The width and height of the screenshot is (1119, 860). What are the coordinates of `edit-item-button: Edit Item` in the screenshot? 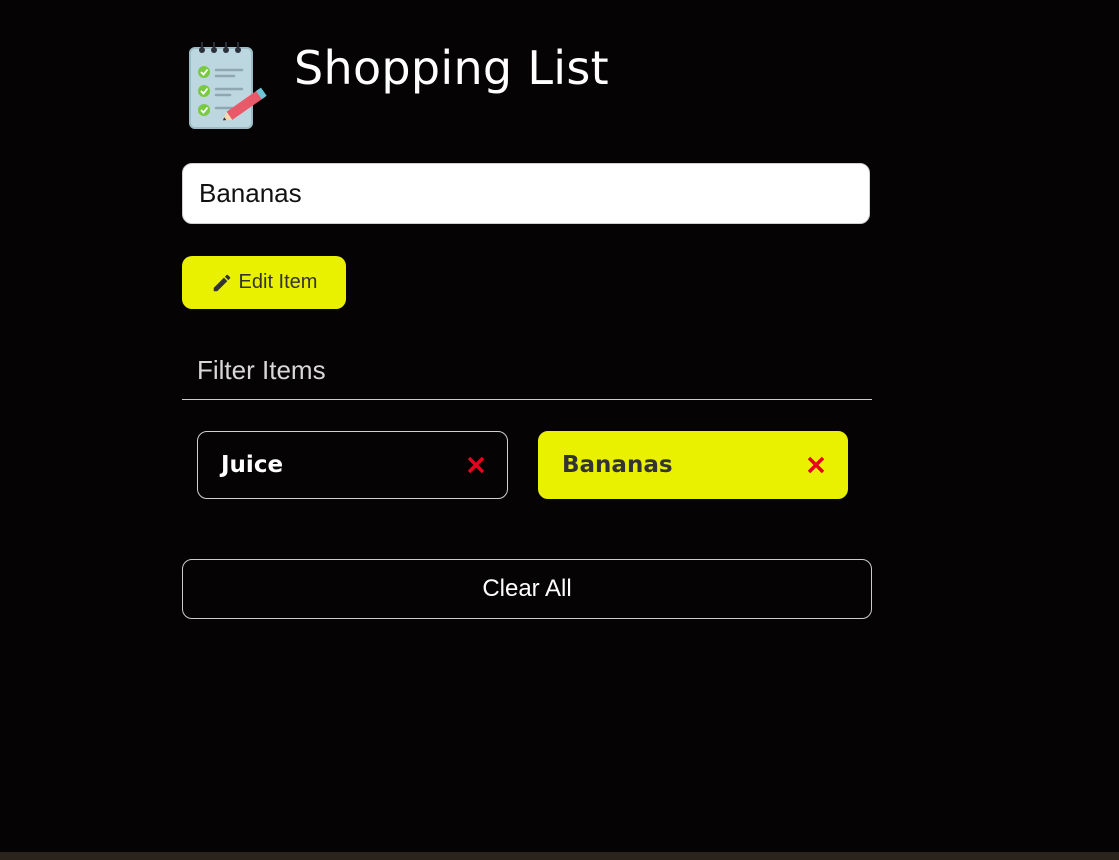 It's located at (264, 282).